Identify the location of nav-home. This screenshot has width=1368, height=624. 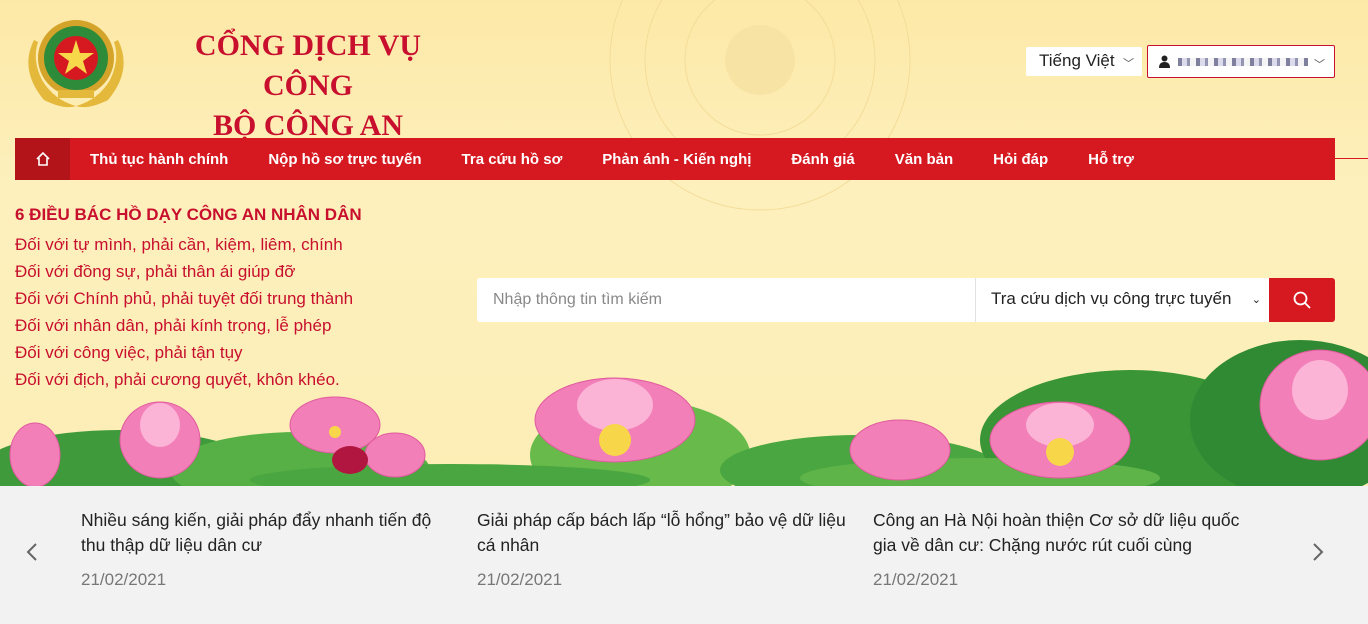
(42, 159).